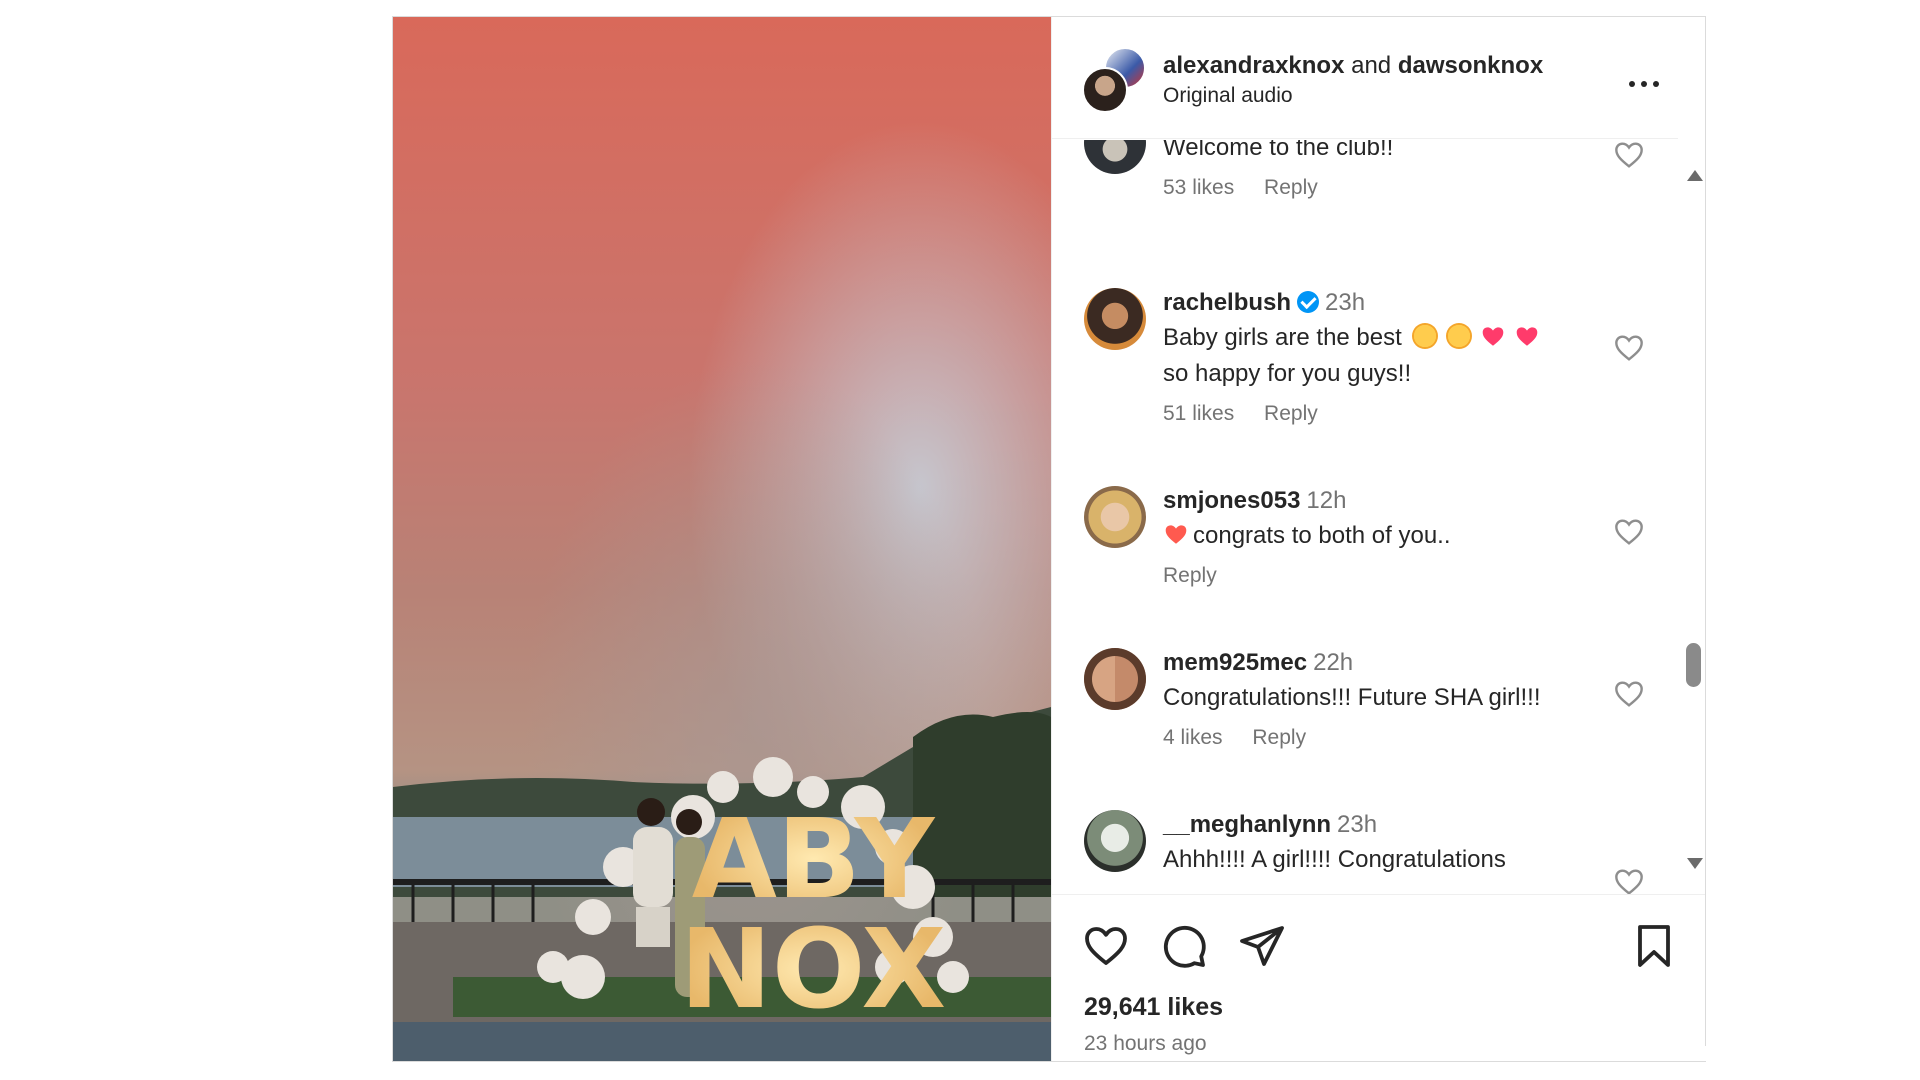  What do you see at coordinates (1247, 824) in the screenshot?
I see `comment-username: __meghanlynn` at bounding box center [1247, 824].